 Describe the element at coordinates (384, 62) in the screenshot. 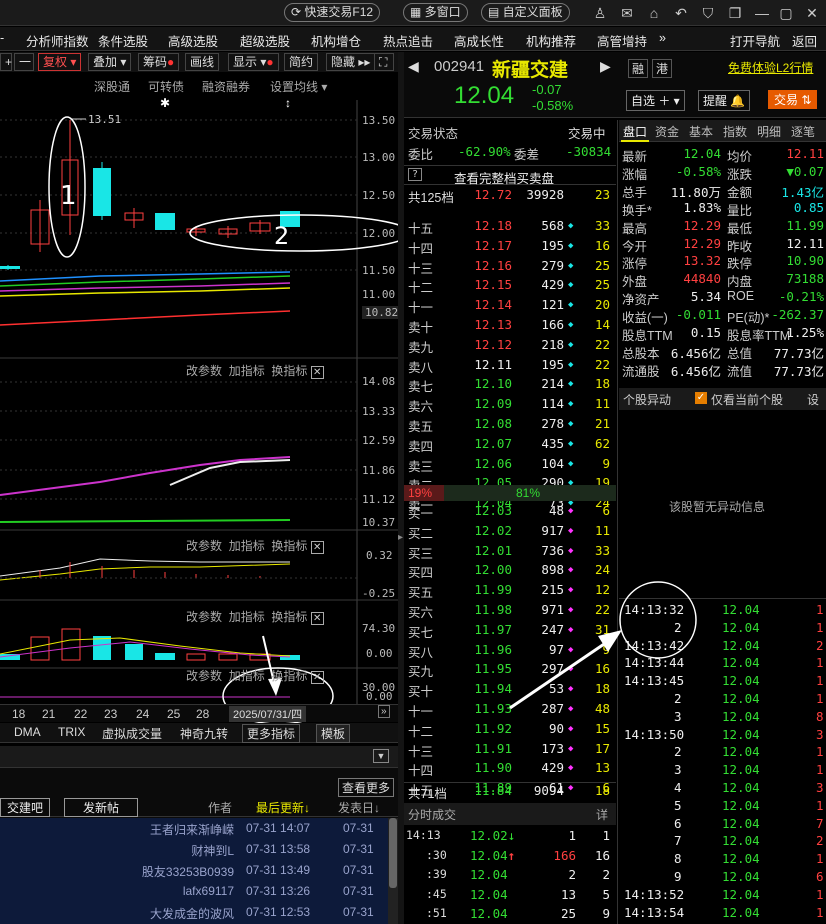

I see `fullscreen-icon: ⛶` at that location.